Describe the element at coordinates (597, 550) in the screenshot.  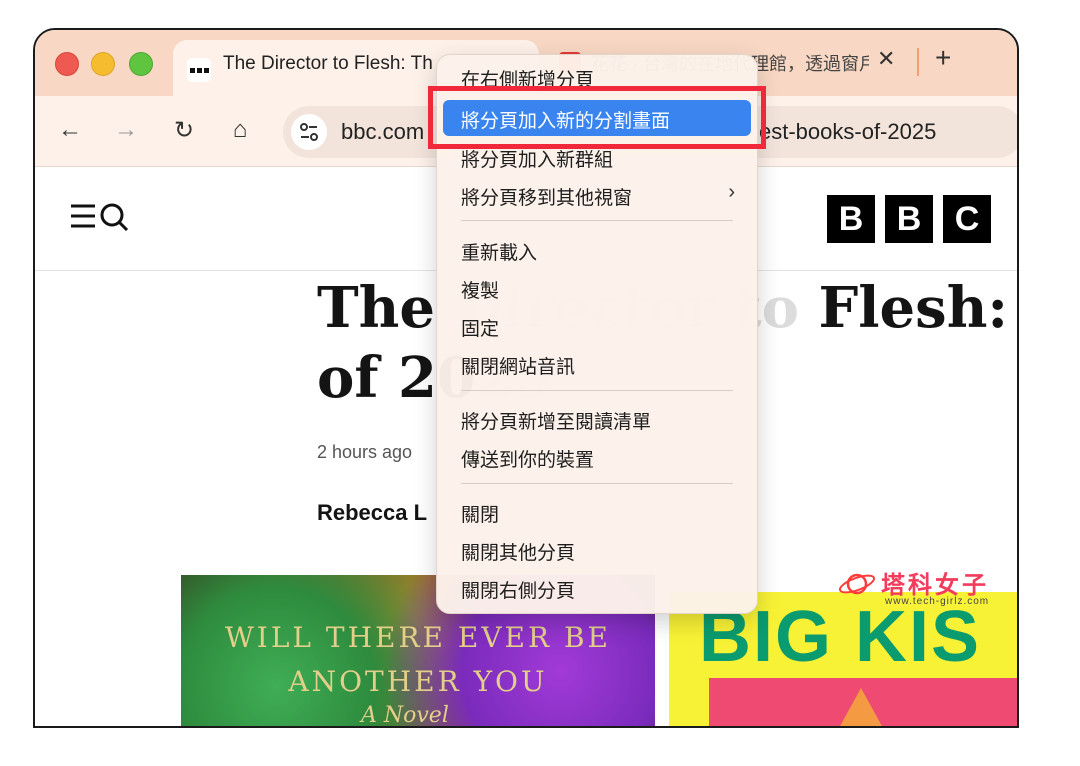
I see `menu-item-close-others: 關閉其他分頁` at that location.